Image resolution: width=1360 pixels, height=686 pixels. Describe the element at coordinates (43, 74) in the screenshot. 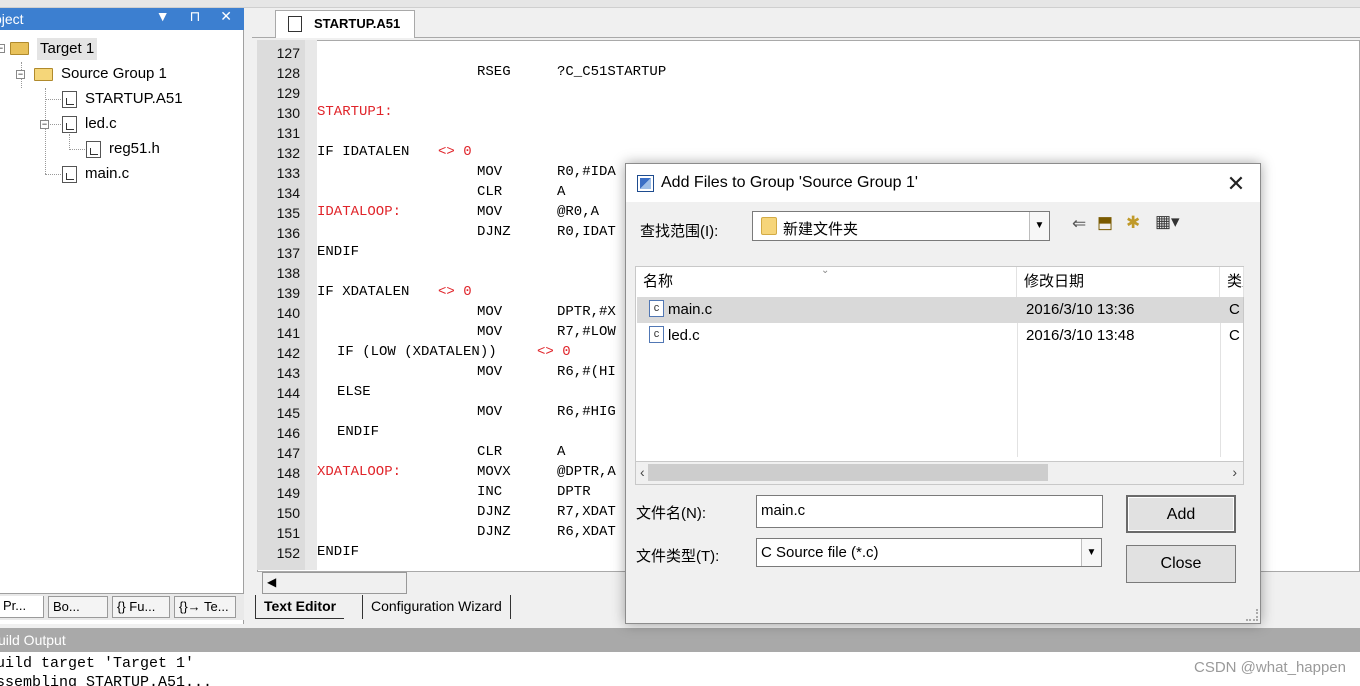

I see `folder-icon` at that location.